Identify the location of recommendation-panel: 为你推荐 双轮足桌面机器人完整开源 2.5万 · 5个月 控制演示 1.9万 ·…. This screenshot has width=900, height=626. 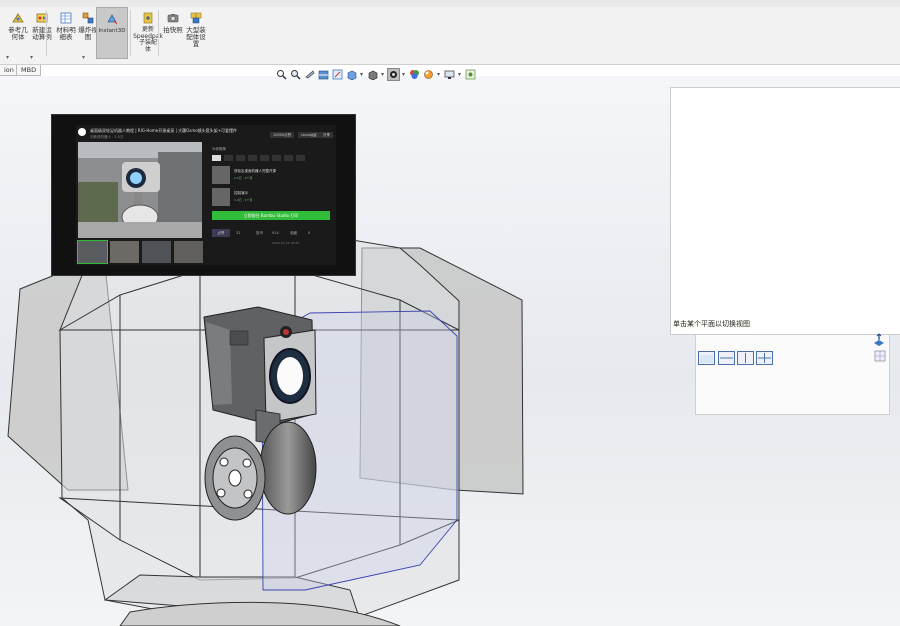
(272, 204).